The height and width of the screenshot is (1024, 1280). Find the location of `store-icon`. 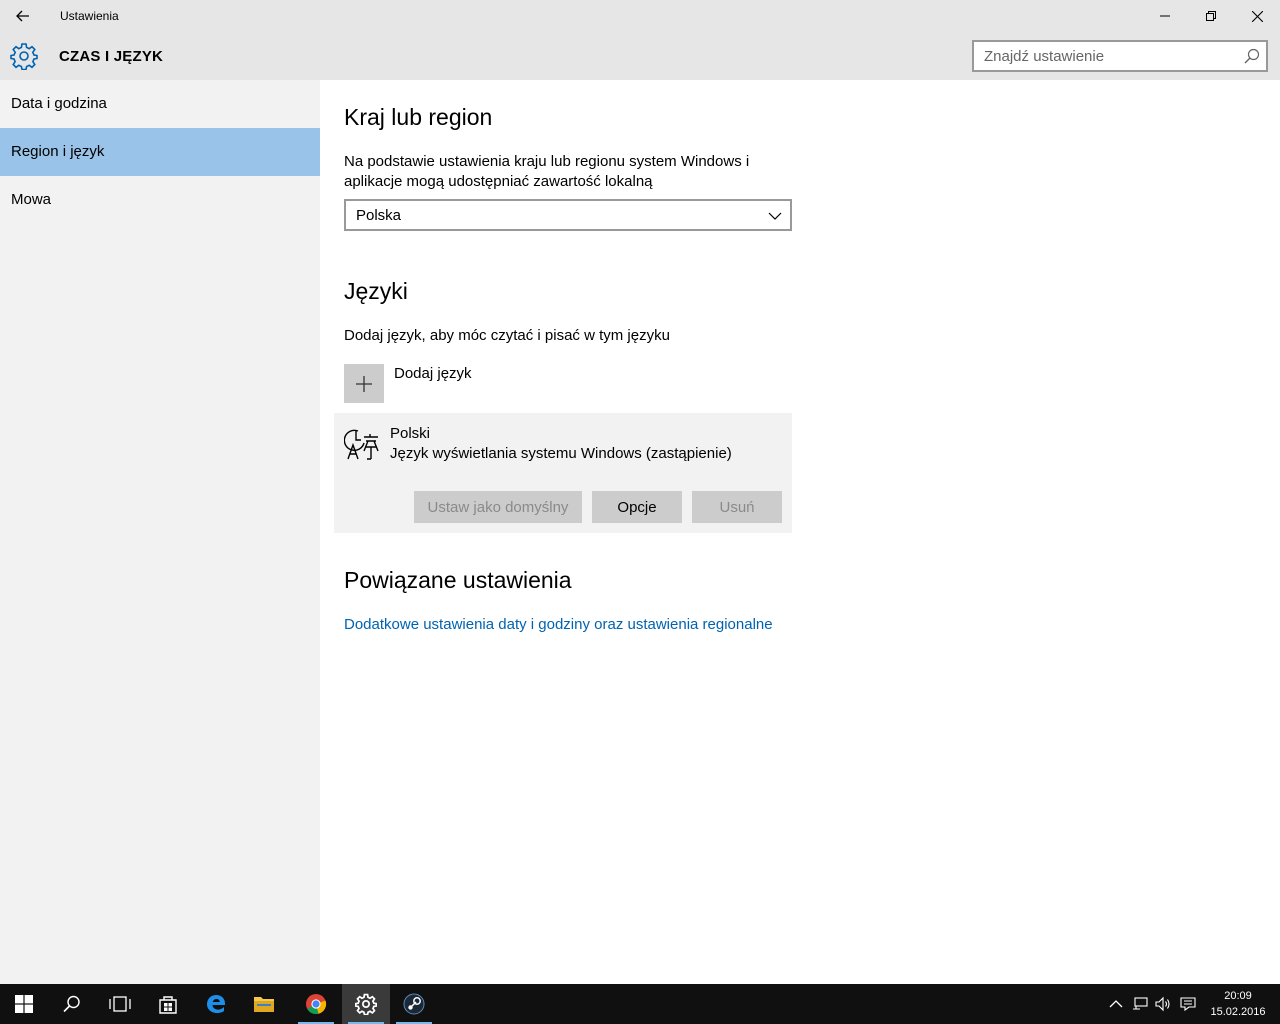

store-icon is located at coordinates (168, 1005).